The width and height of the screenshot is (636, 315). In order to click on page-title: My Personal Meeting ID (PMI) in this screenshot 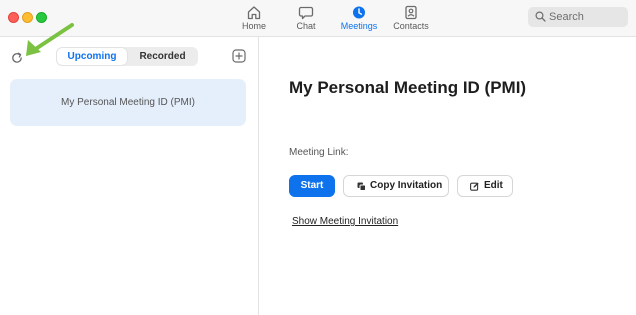, I will do `click(408, 87)`.